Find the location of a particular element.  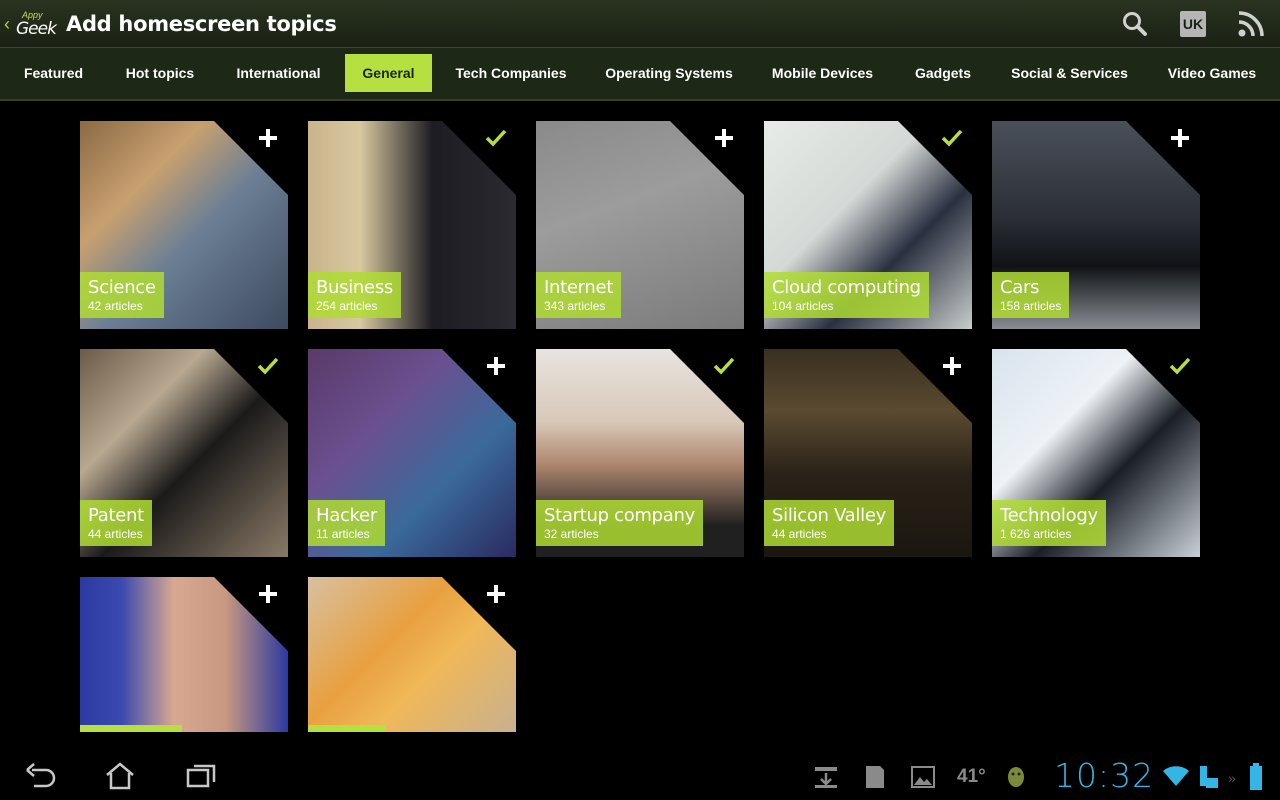

topic-tile-cloud-computing: Cloud computing 104 articles is located at coordinates (868, 225).